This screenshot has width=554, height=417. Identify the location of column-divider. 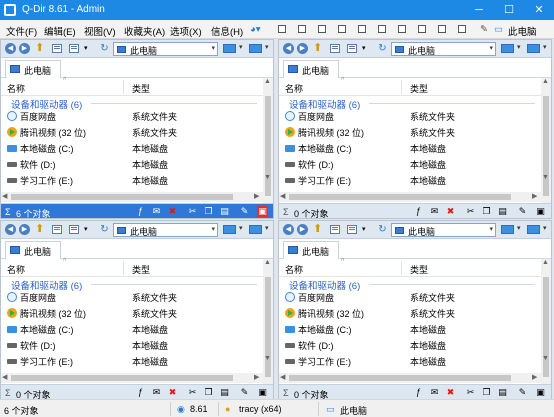
(401, 268).